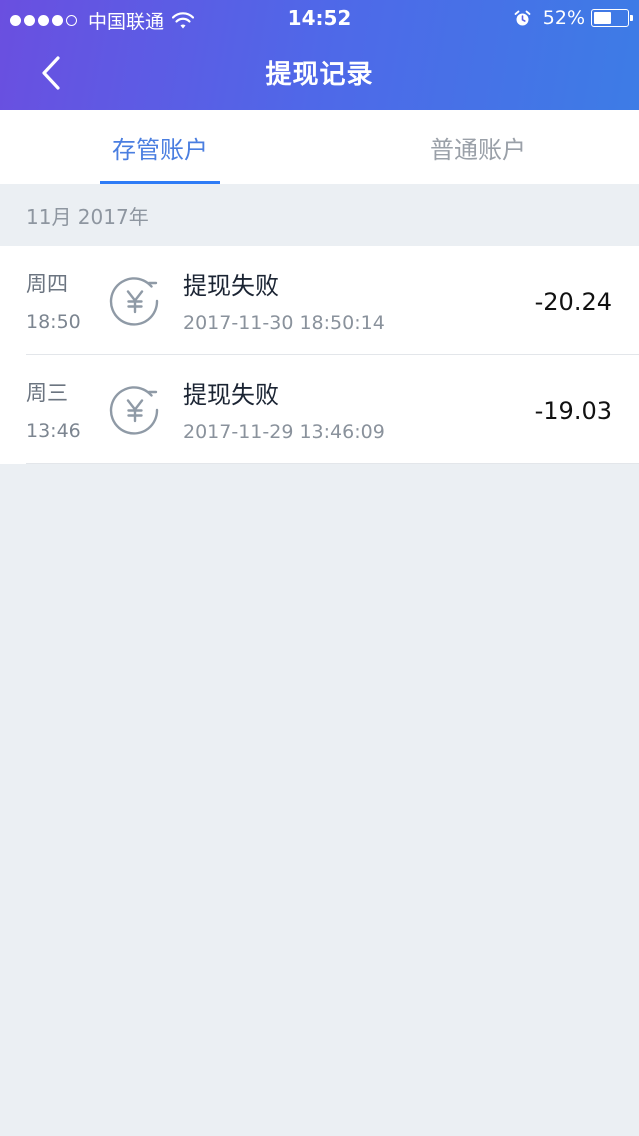 The height and width of the screenshot is (1136, 639). I want to click on list-item: 周三 13:46 提现失败 2017-11-29 13:46:09 -19.03, so click(319, 409).